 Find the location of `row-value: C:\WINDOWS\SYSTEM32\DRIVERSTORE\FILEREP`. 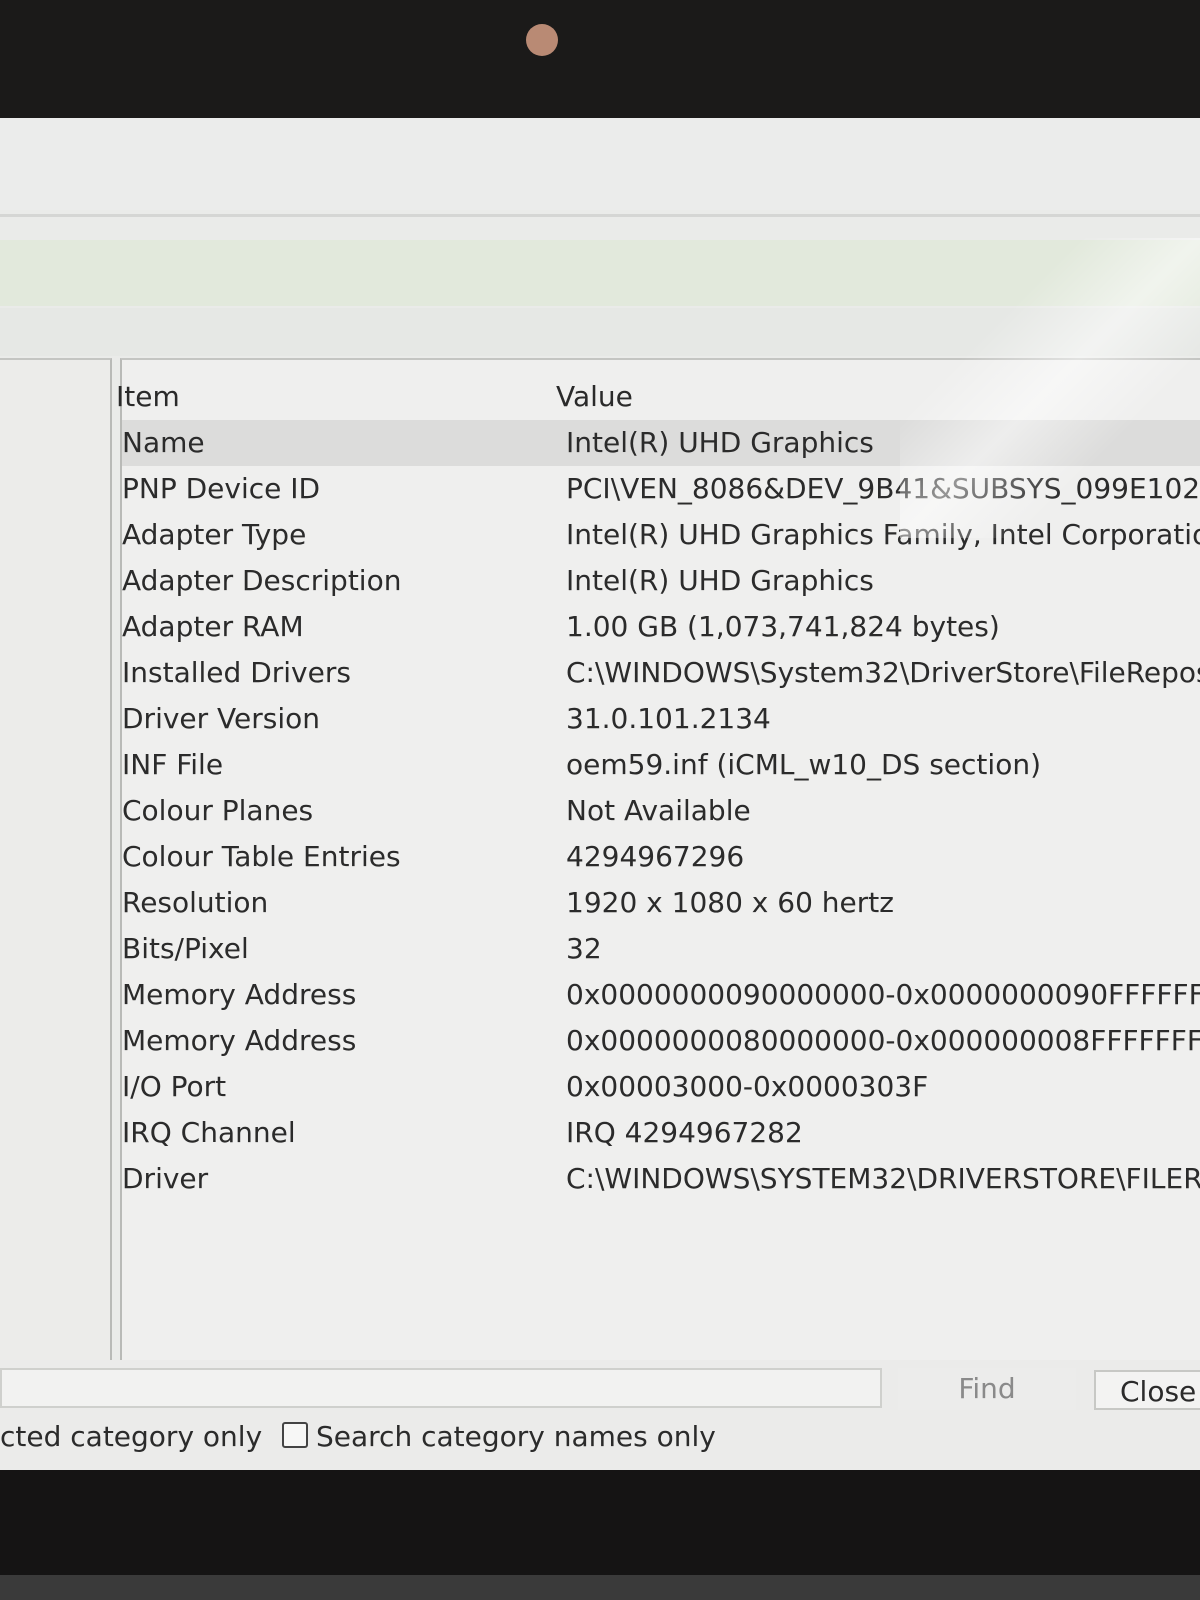

row-value: C:\WINDOWS\SYSTEM32\DRIVERSTORE\FILEREP is located at coordinates (883, 1178).